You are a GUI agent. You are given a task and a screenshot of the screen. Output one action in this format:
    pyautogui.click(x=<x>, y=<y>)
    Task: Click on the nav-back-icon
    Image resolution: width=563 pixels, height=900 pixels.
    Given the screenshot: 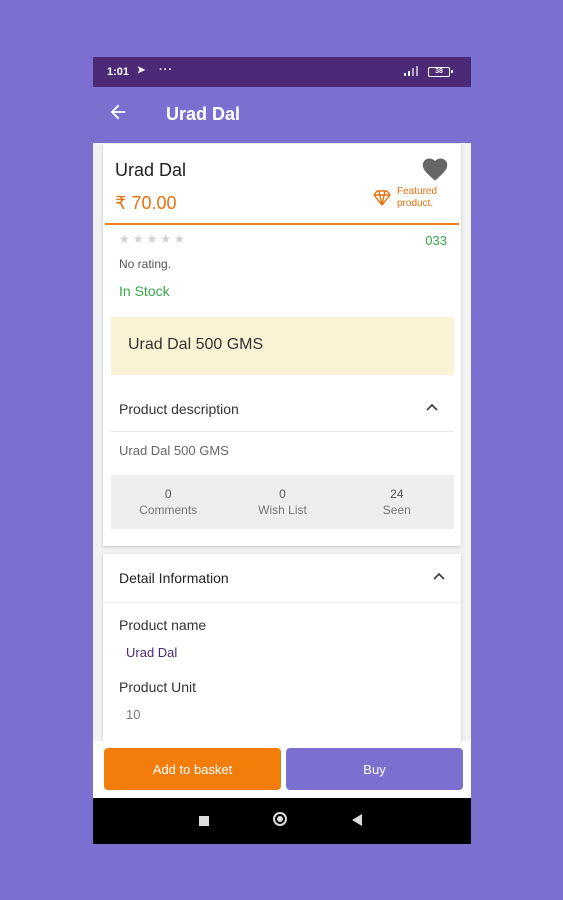 What is the action you would take?
    pyautogui.click(x=357, y=820)
    